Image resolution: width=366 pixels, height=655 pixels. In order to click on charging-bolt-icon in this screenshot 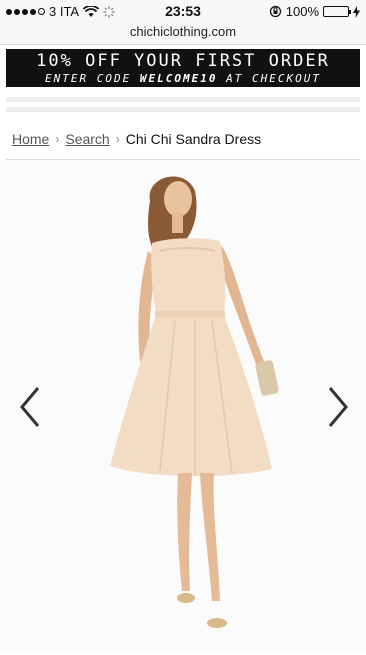, I will do `click(356, 11)`.